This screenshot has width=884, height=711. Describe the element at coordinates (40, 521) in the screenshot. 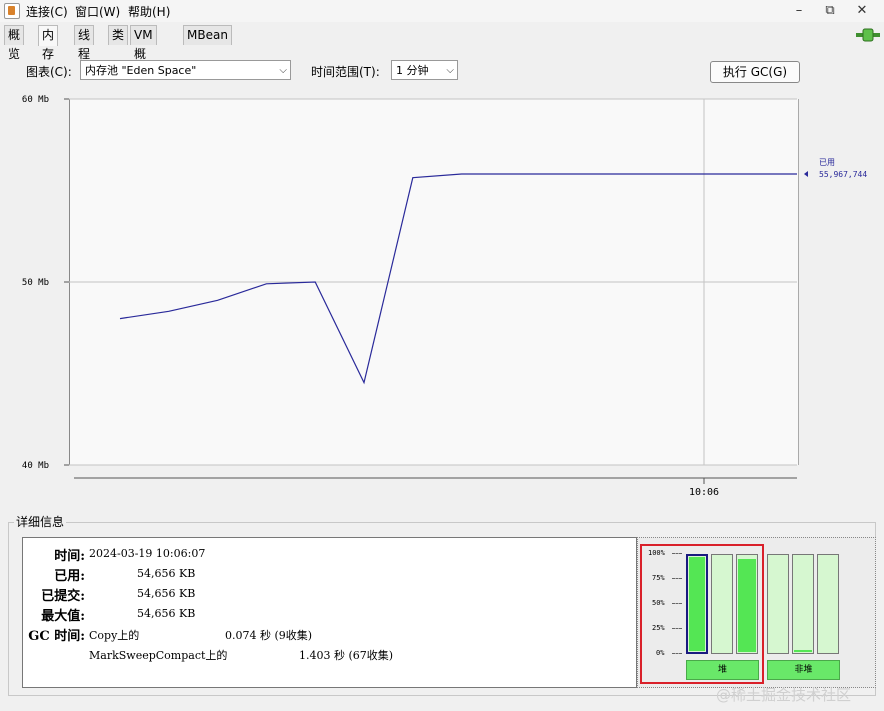

I see `details-title: 详细信息` at that location.